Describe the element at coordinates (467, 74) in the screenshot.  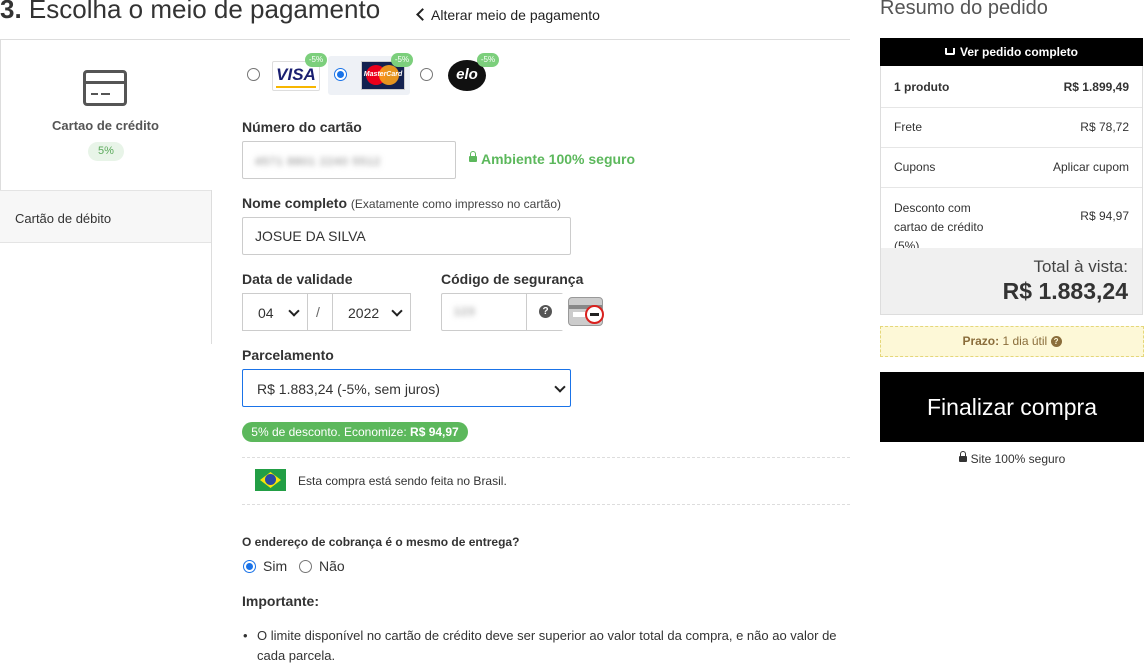
I see `elo-label: elo` at that location.